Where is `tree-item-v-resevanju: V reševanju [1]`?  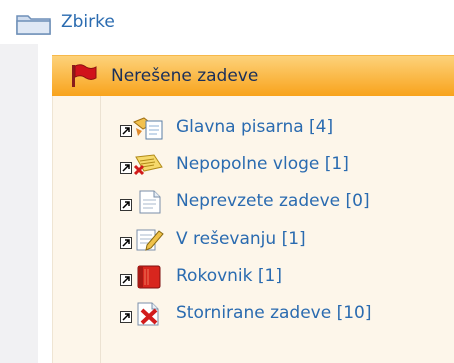 tree-item-v-resevanju: V reševanju [1] is located at coordinates (287, 240).